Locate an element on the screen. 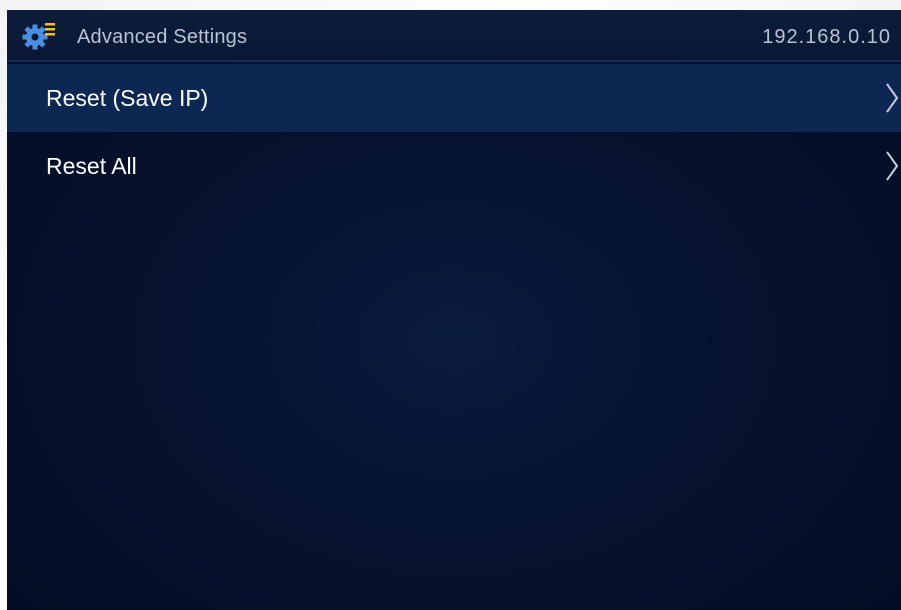  page-title: Advanced Settings is located at coordinates (162, 37).